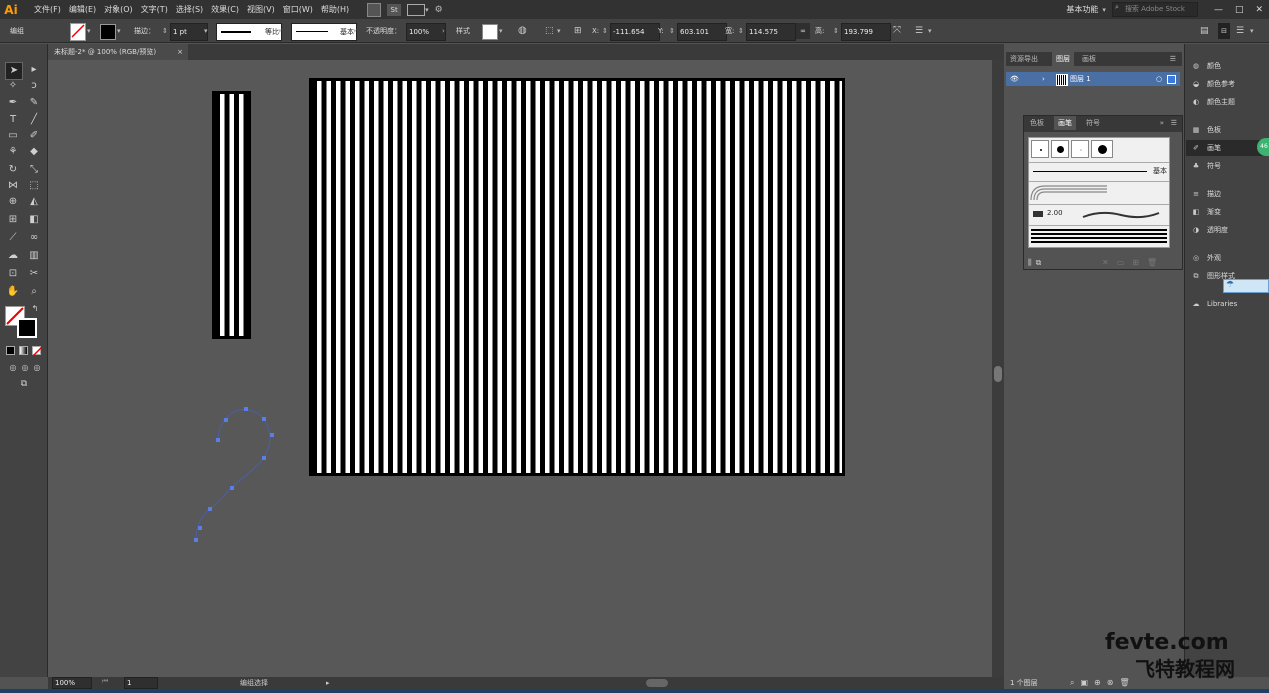  Describe the element at coordinates (1218, 10) in the screenshot. I see `minimize-button: —` at that location.